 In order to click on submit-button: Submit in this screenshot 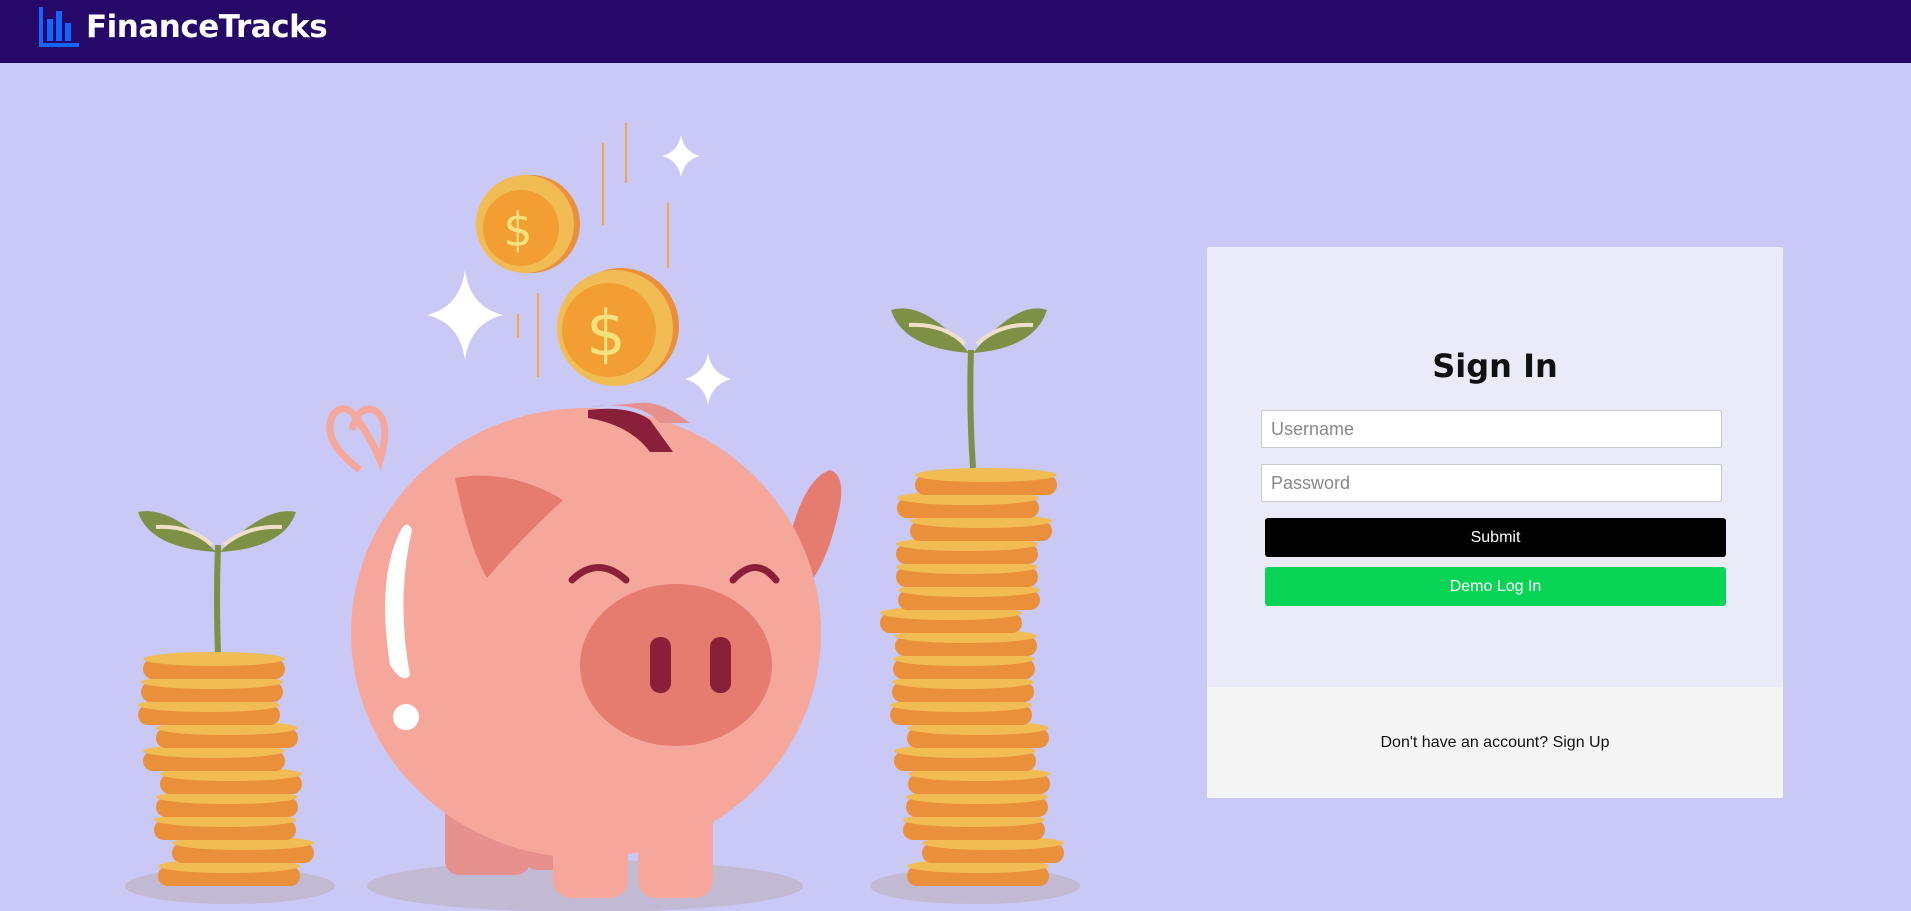, I will do `click(1495, 537)`.